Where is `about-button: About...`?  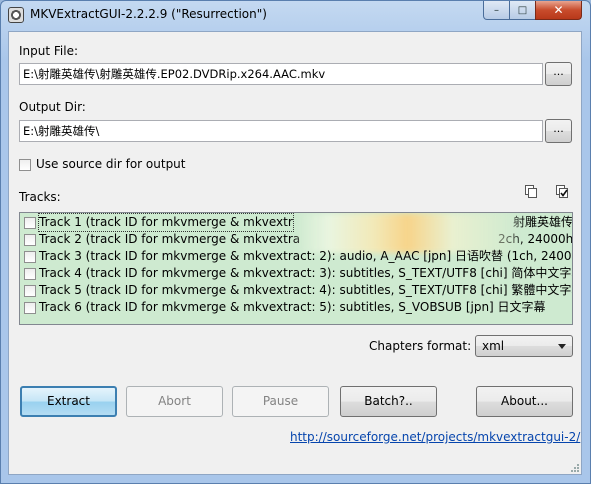 about-button: About... is located at coordinates (524, 401).